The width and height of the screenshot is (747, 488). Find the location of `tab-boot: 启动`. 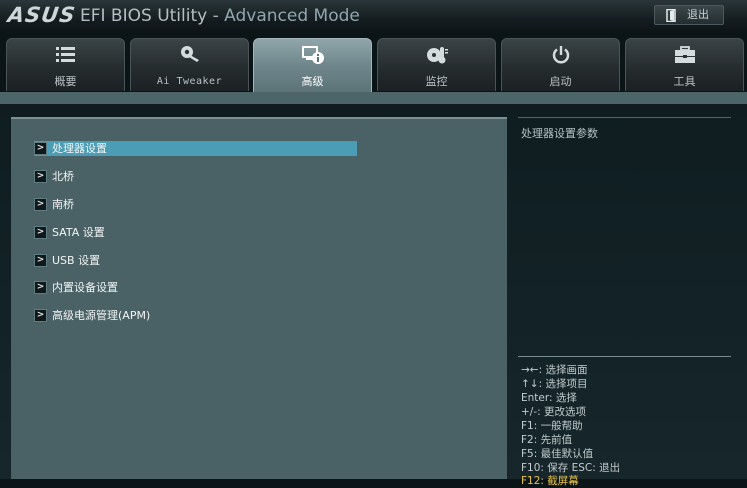

tab-boot: 启动 is located at coordinates (560, 64).